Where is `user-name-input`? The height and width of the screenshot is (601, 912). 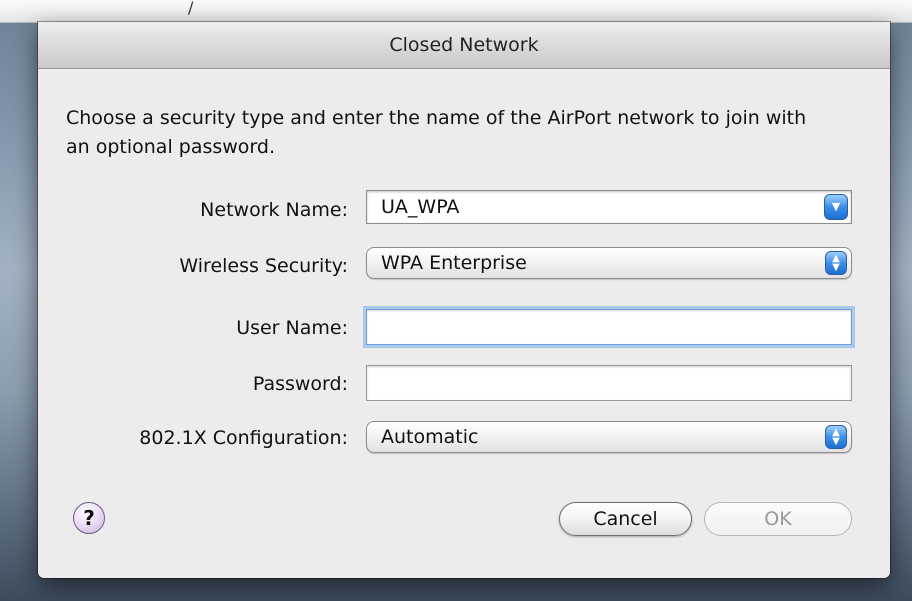 user-name-input is located at coordinates (609, 327).